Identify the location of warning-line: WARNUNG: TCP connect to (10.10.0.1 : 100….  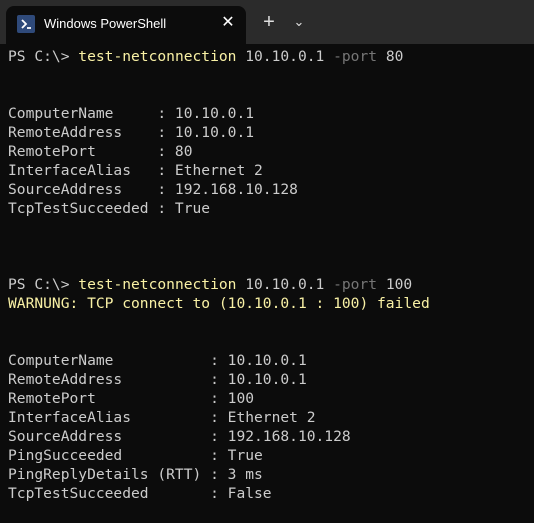
(219, 303).